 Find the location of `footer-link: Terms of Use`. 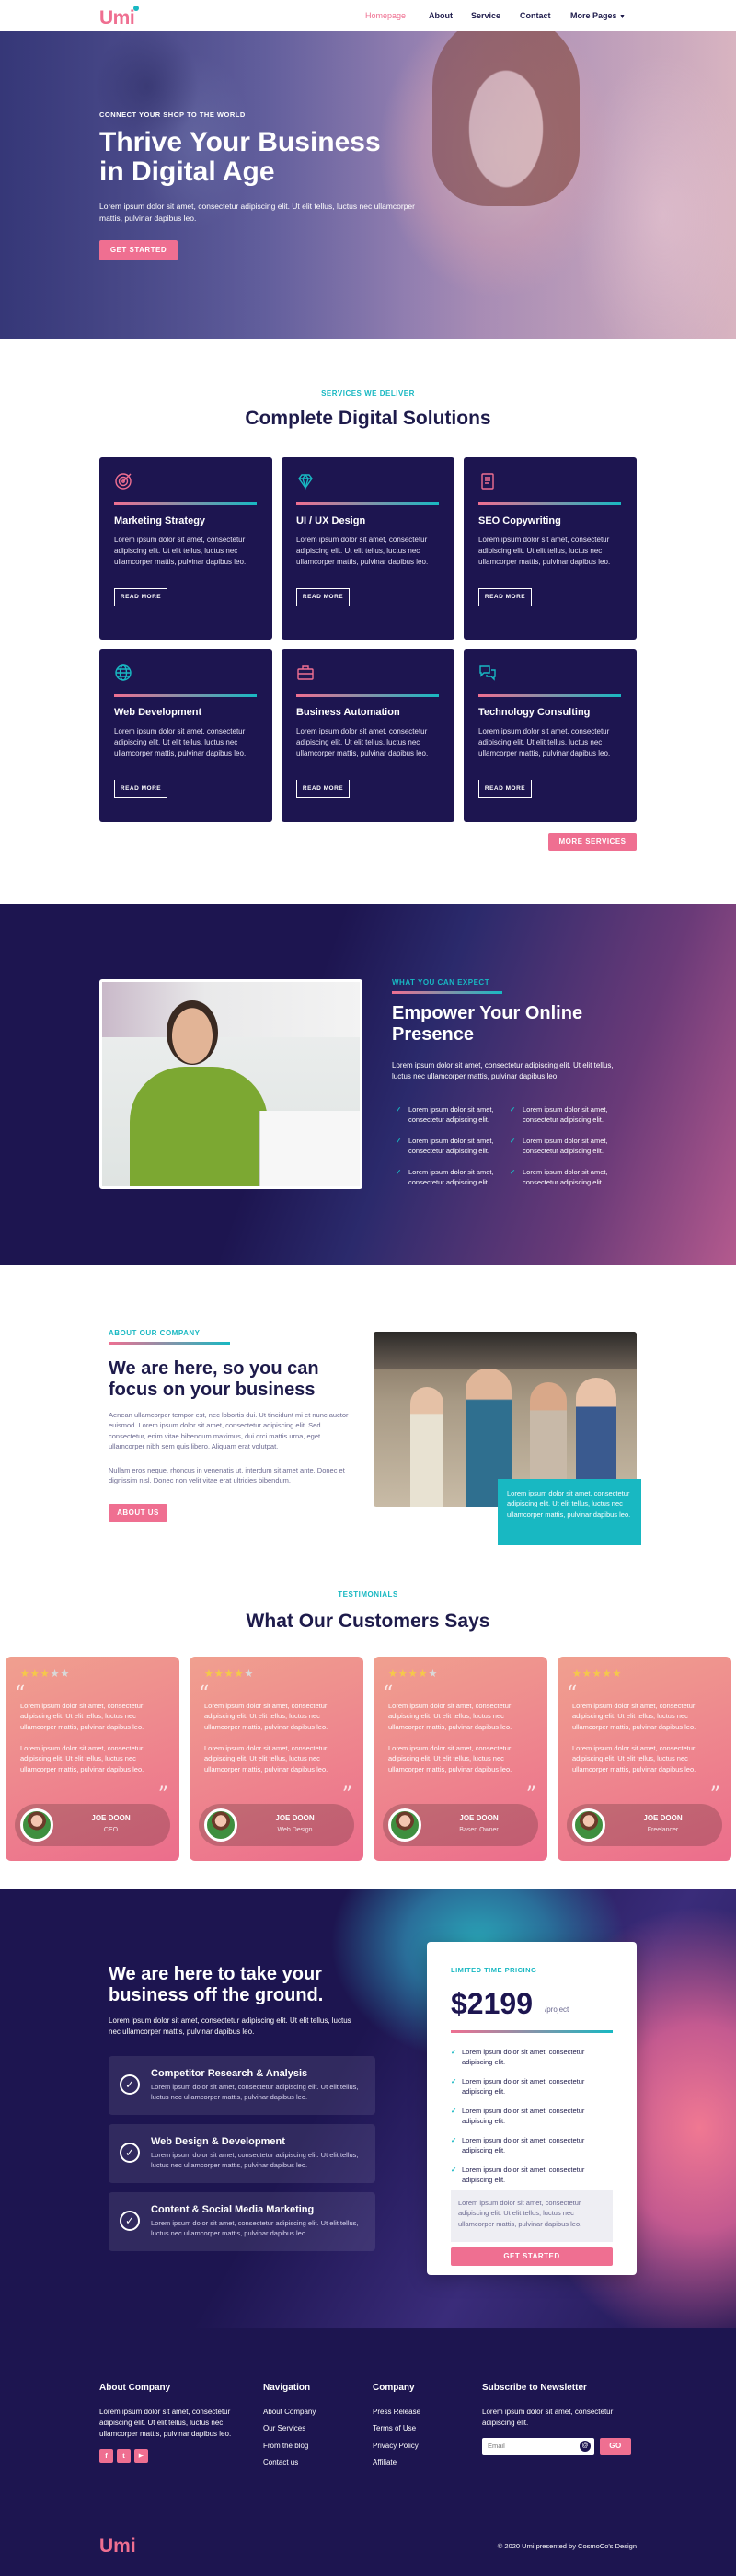

footer-link: Terms of Use is located at coordinates (419, 2428).